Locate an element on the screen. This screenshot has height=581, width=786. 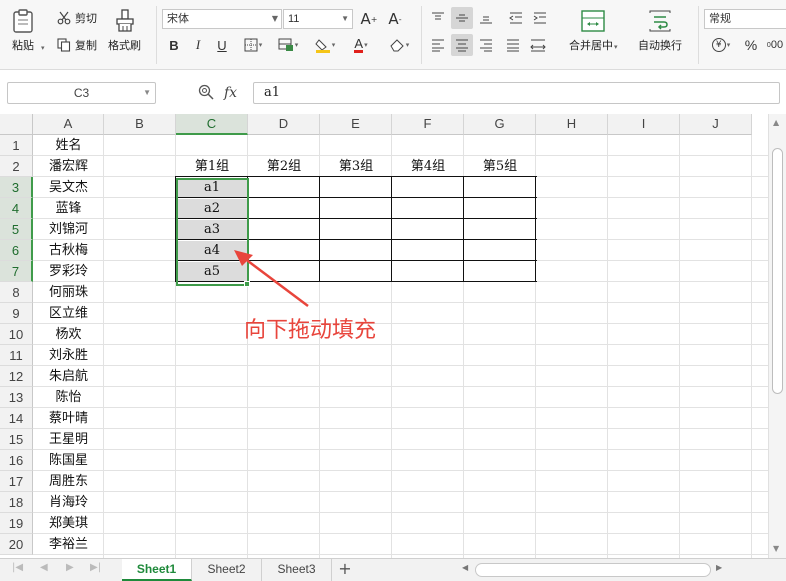
bold-icon: B is located at coordinates (174, 45).